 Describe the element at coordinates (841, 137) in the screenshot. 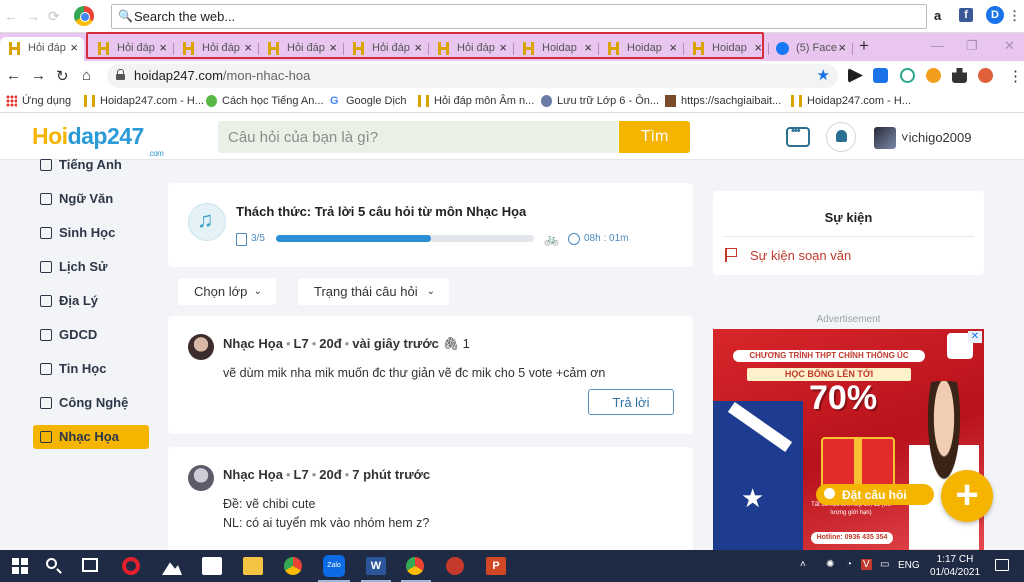

I see `notifications-button` at that location.